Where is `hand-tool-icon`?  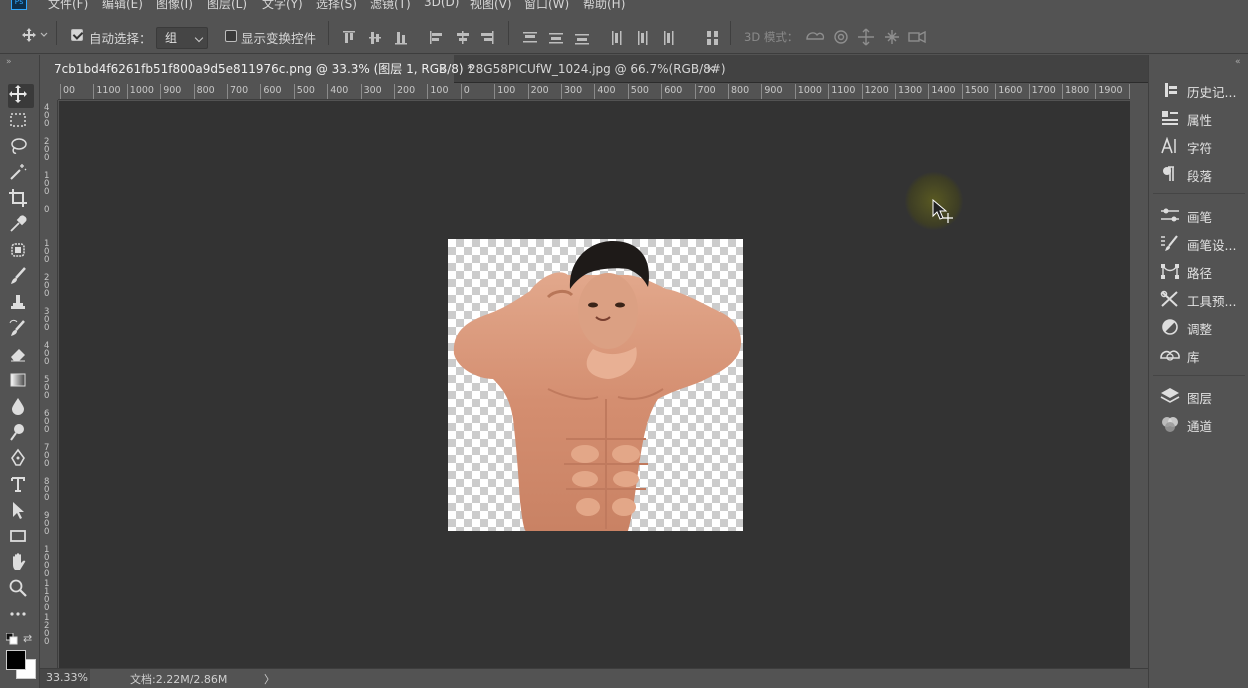 hand-tool-icon is located at coordinates (21, 564).